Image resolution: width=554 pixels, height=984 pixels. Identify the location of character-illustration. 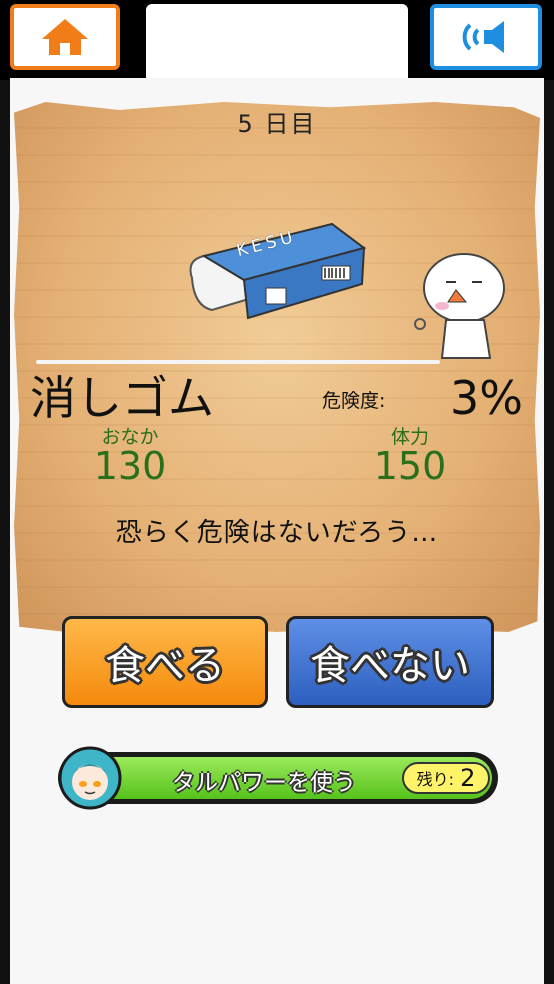
(459, 306).